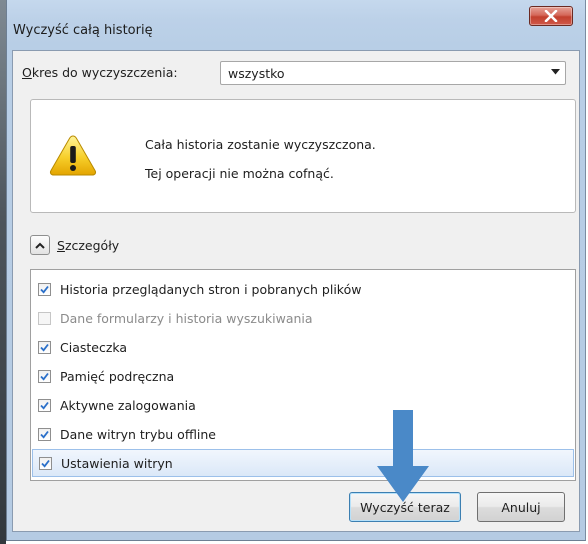 This screenshot has width=588, height=544. Describe the element at coordinates (117, 463) in the screenshot. I see `list-item-label: Ustawienia witryn` at that location.